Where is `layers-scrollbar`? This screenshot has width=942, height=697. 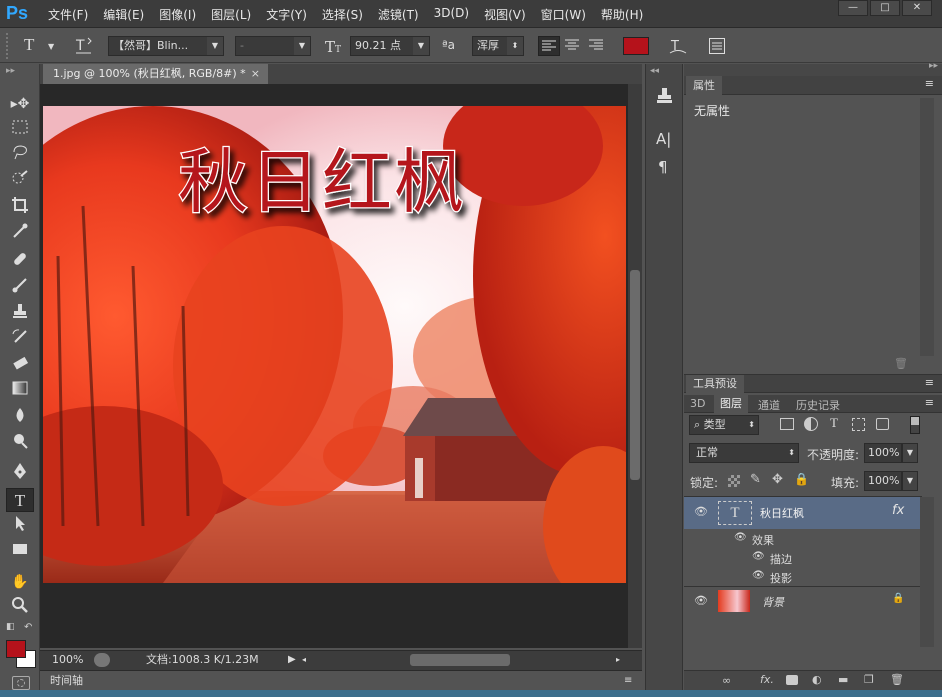
layers-scrollbar is located at coordinates (927, 572).